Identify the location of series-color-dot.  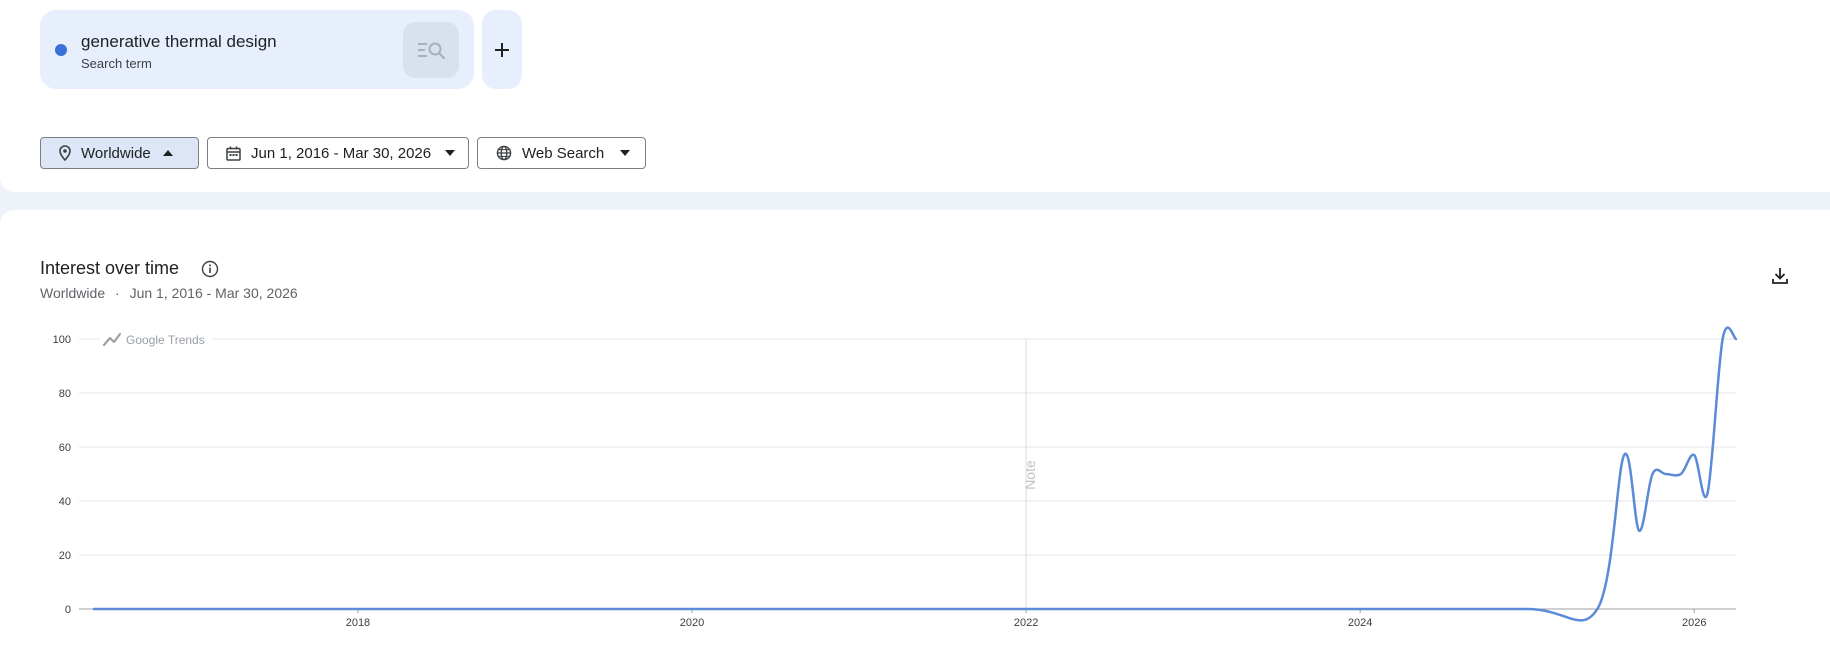
(61, 50).